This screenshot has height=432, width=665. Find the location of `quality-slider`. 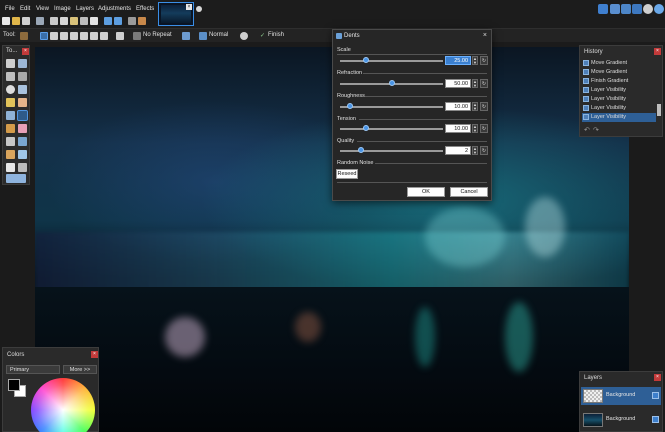

quality-slider is located at coordinates (391, 151).